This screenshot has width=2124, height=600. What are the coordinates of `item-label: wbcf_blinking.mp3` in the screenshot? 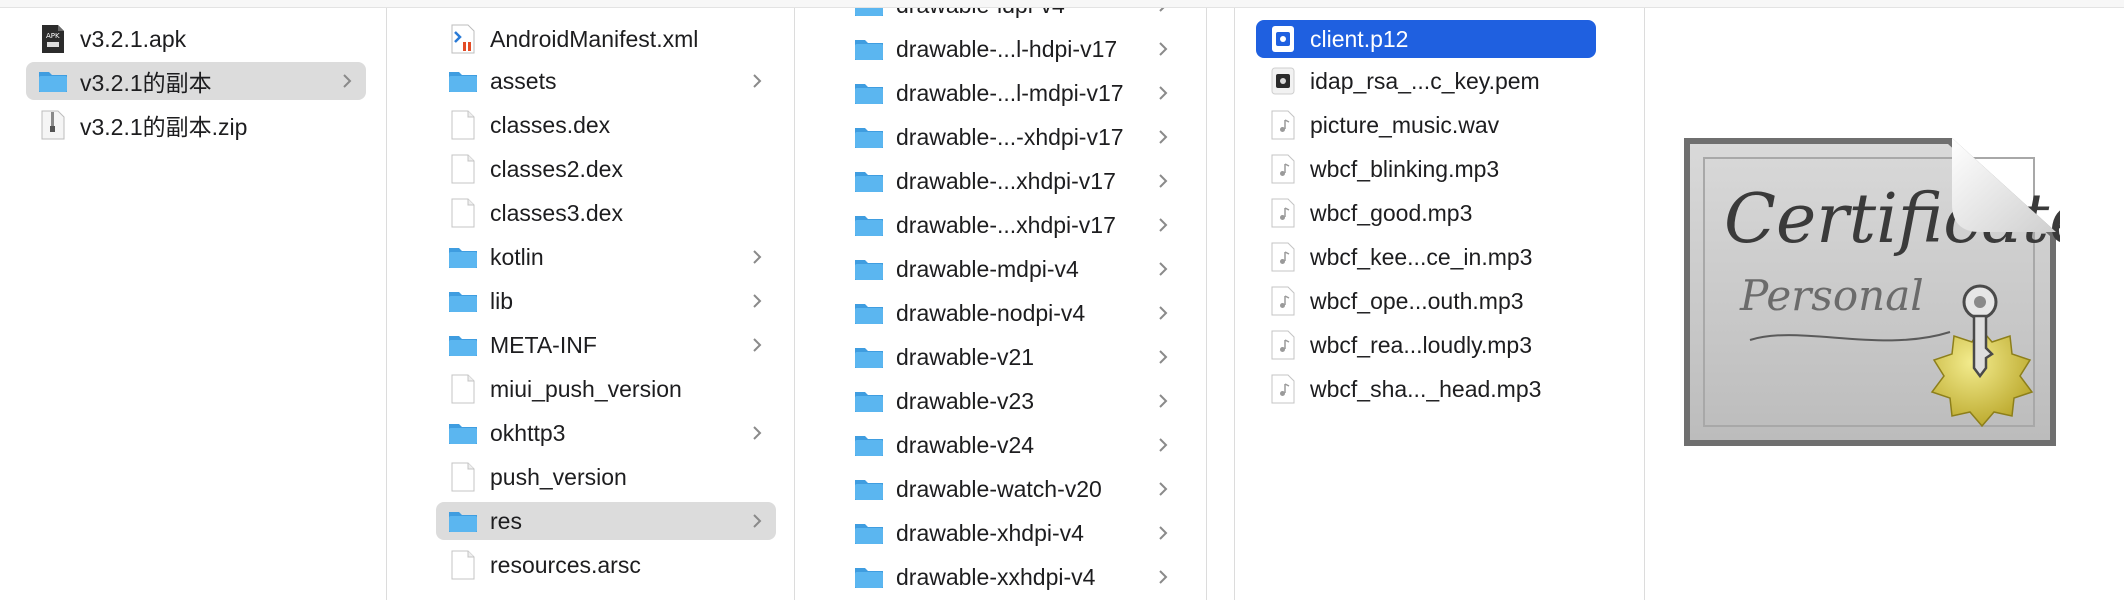 It's located at (1405, 168).